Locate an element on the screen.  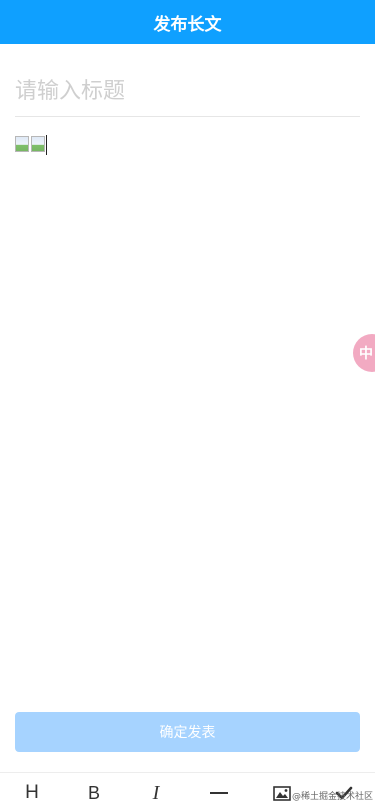
page-title: 发布长文 is located at coordinates (187, 24).